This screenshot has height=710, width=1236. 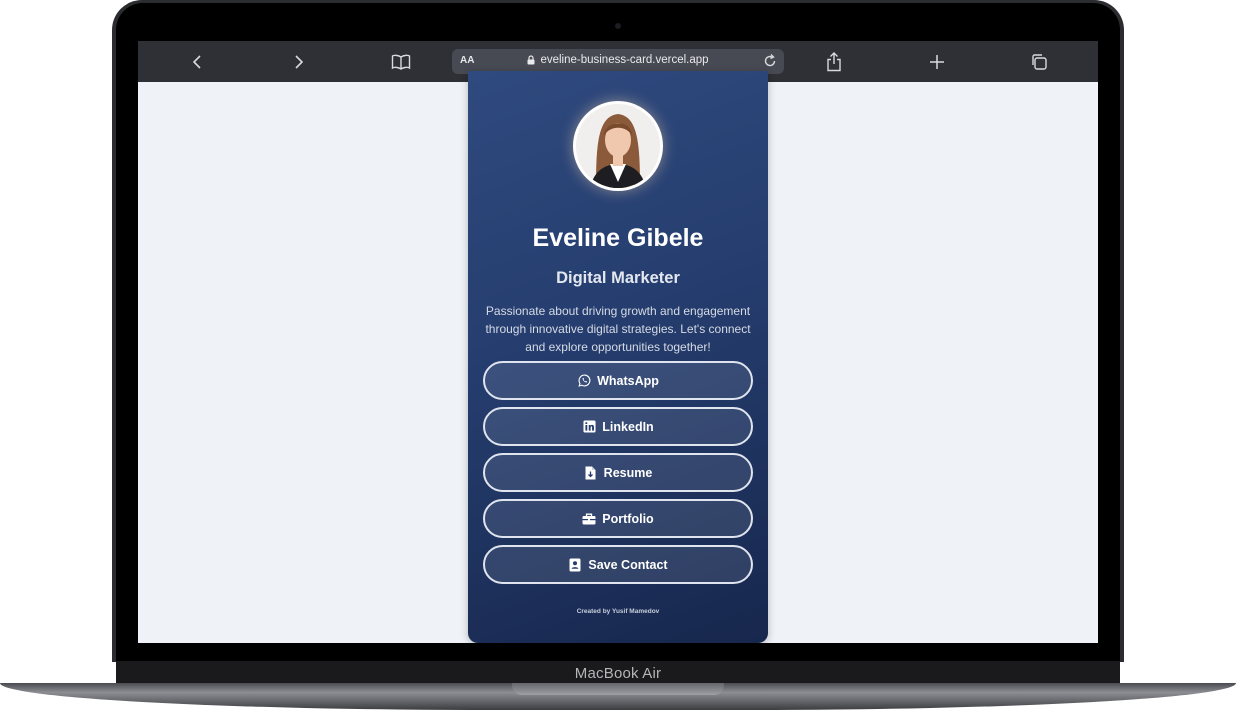 I want to click on tabs-overview-button, so click(x=1039, y=62).